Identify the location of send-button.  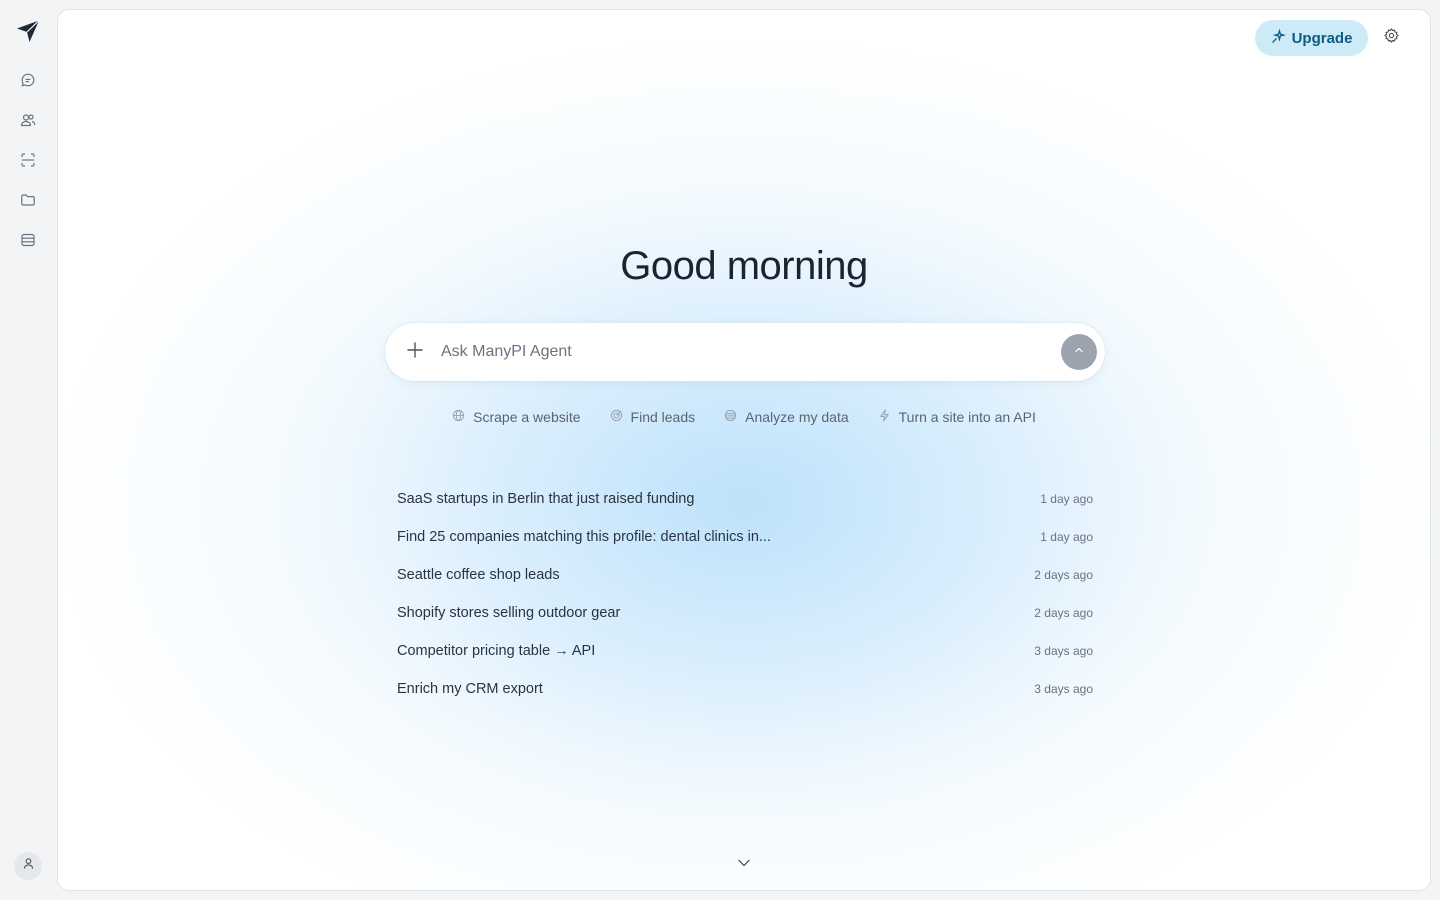
(1079, 352).